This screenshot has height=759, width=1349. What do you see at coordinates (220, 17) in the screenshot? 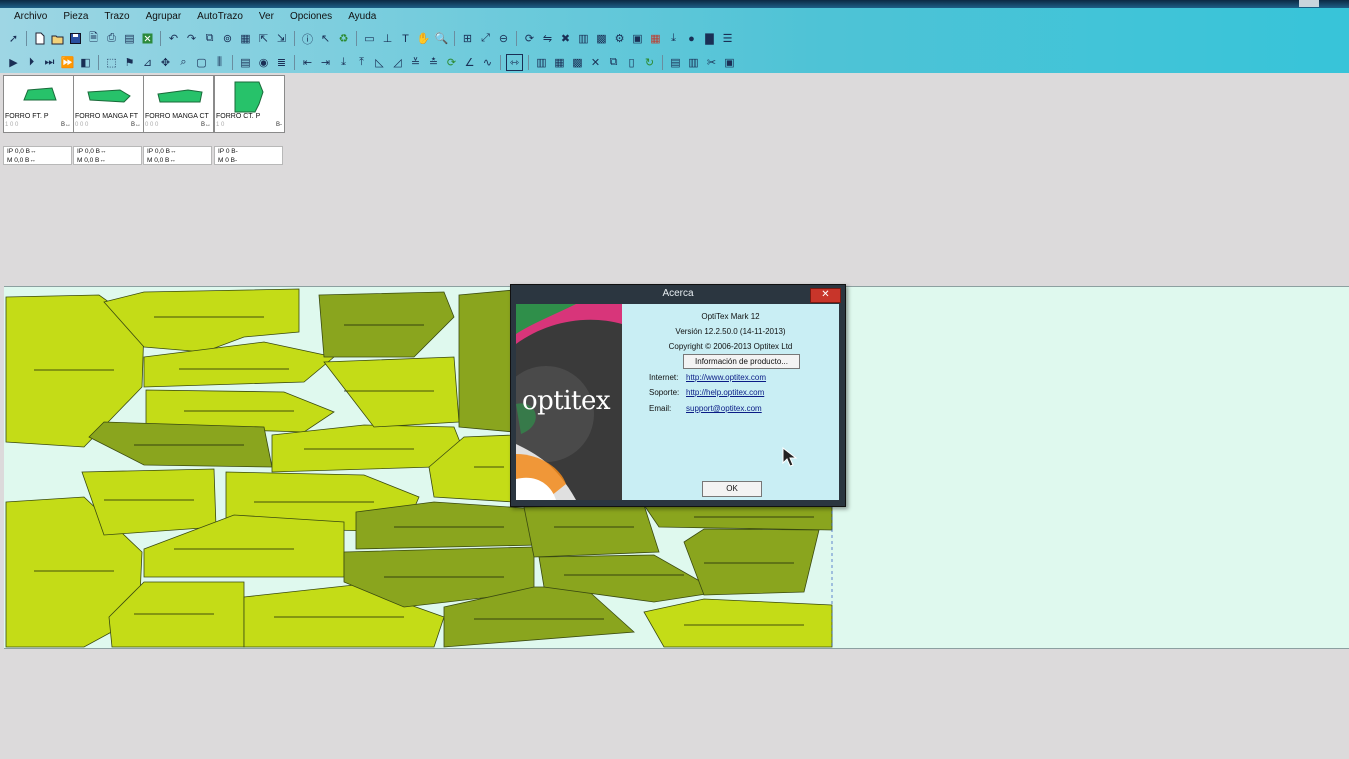
I see `menu-autotrazo: AutoTrazo` at bounding box center [220, 17].